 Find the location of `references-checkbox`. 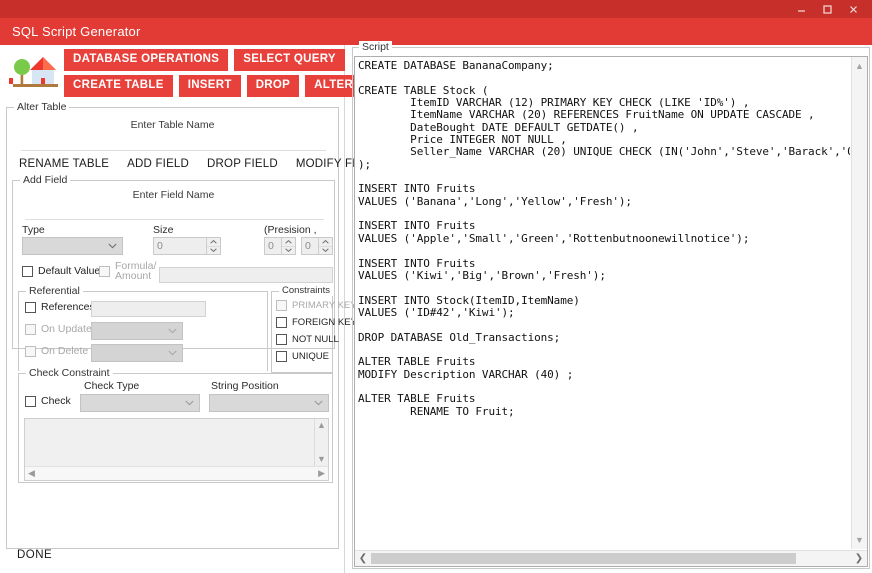

references-checkbox is located at coordinates (30, 307).